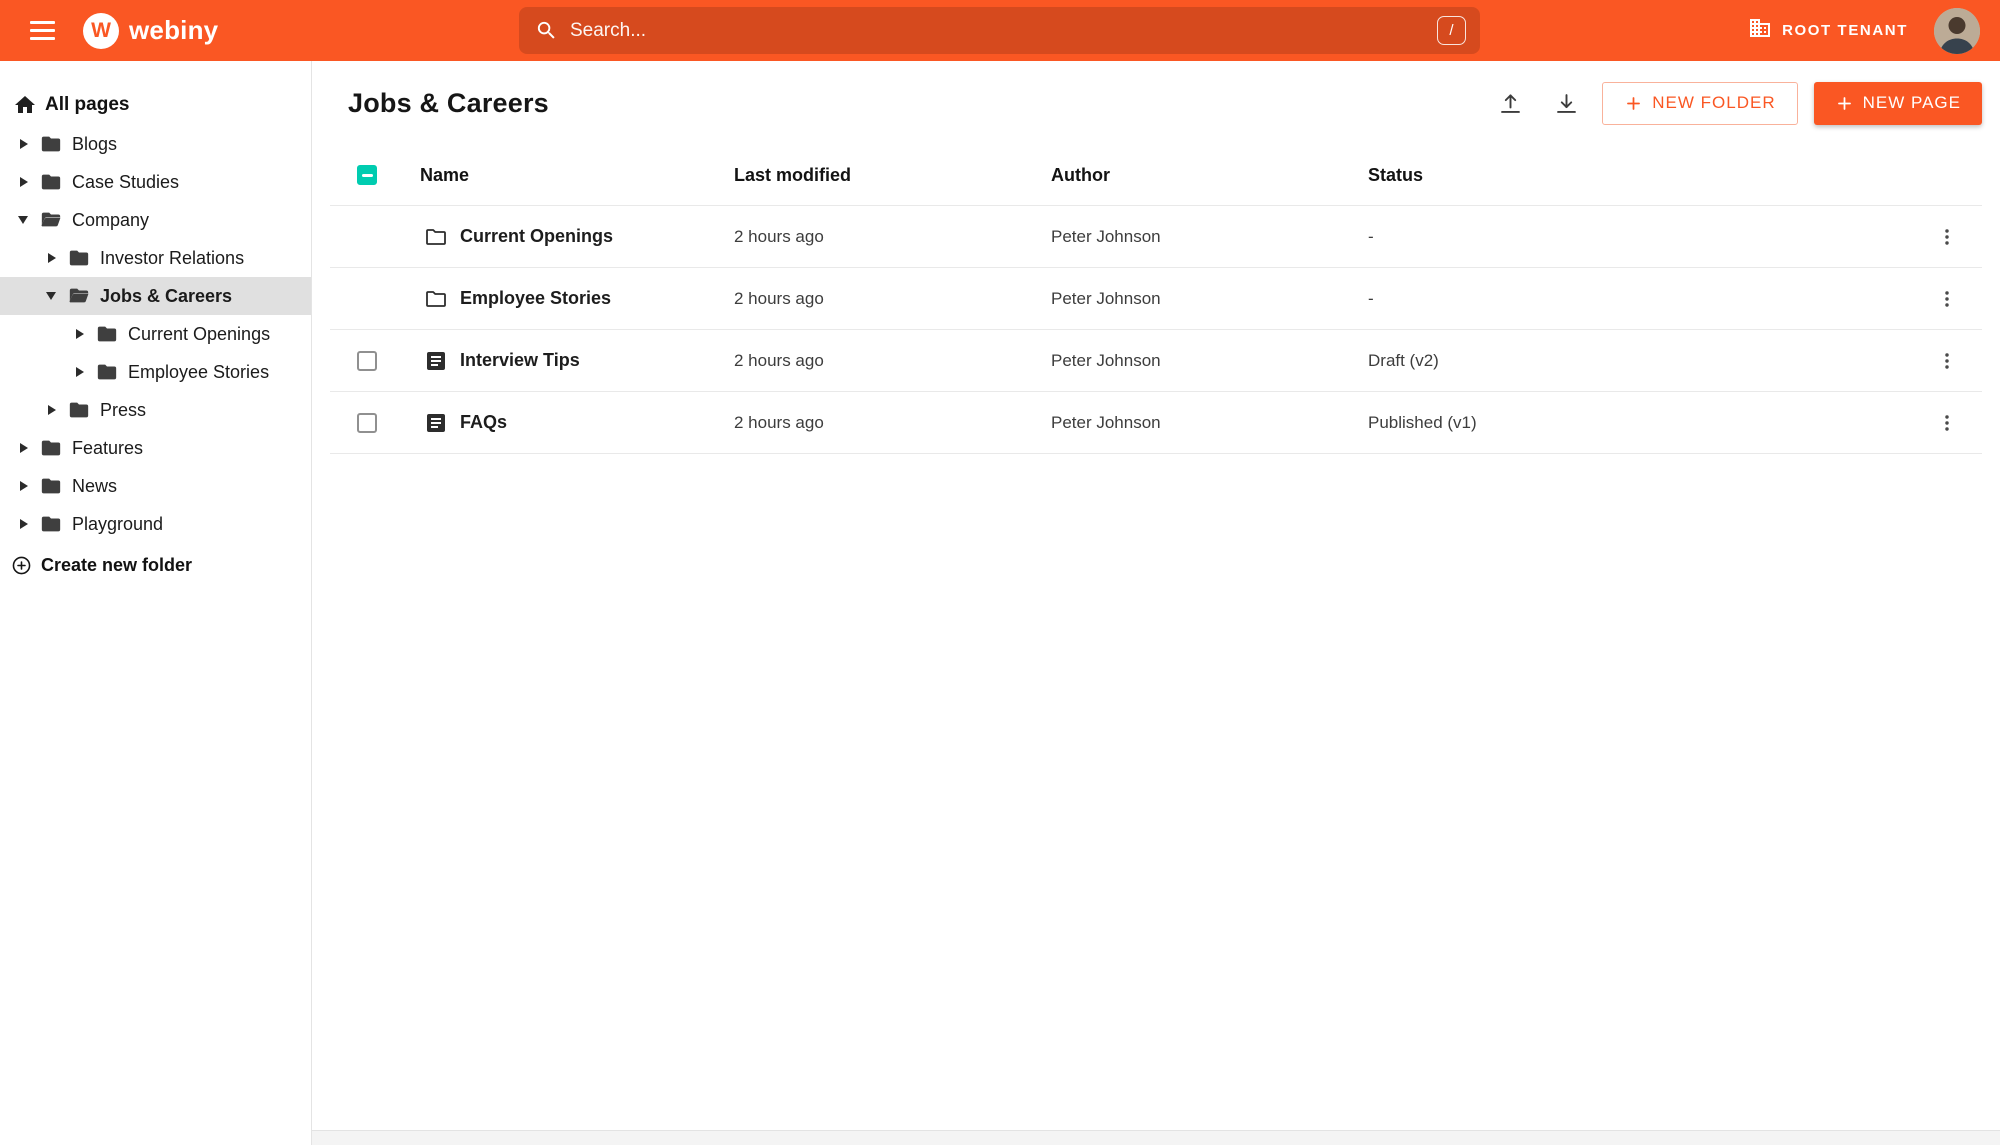 The width and height of the screenshot is (2000, 1145). I want to click on sidebar-item-label: Current Openings, so click(199, 333).